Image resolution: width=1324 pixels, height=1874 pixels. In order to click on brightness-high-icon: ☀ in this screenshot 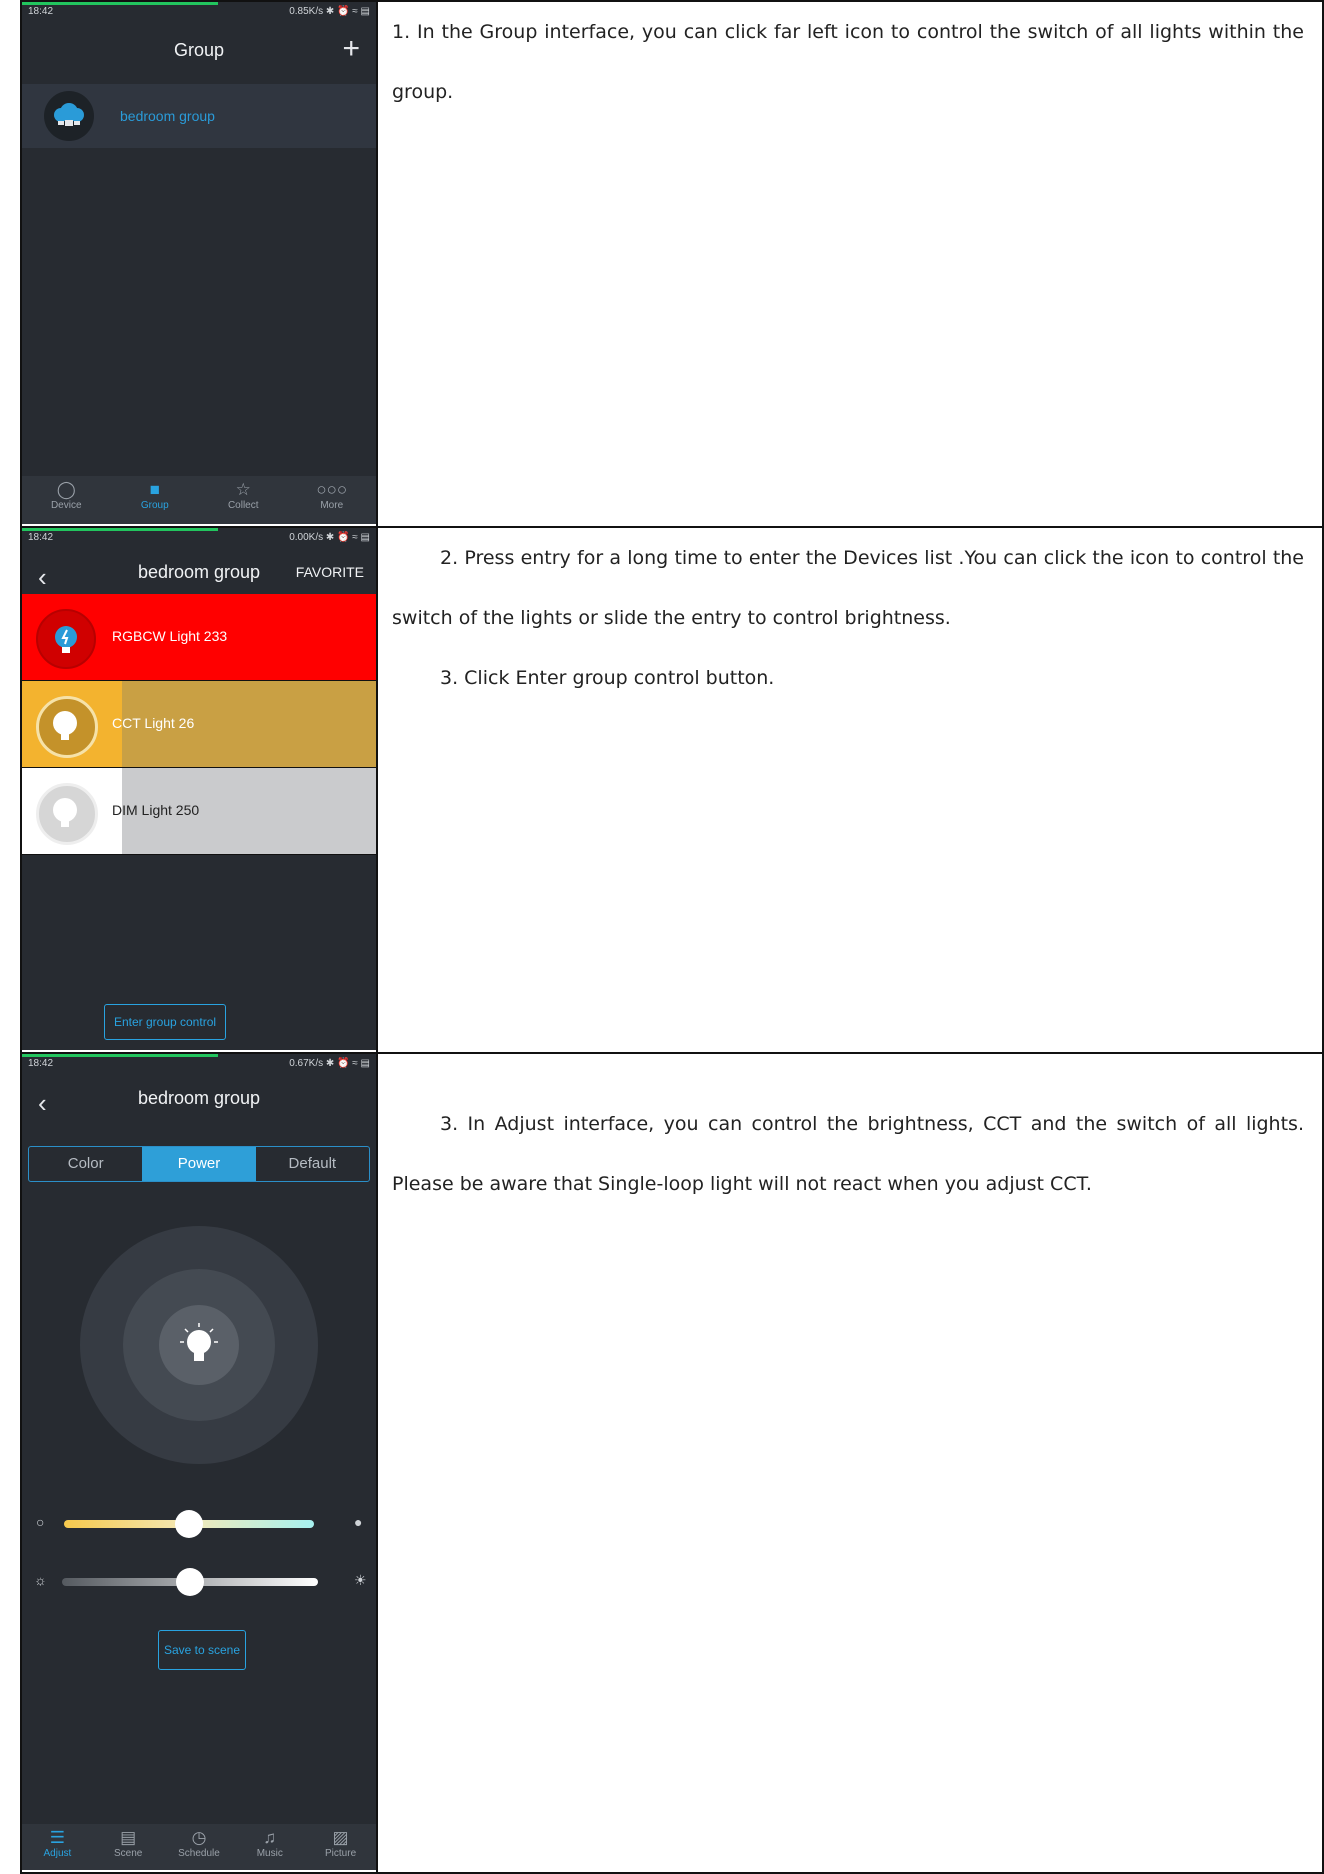, I will do `click(360, 1580)`.